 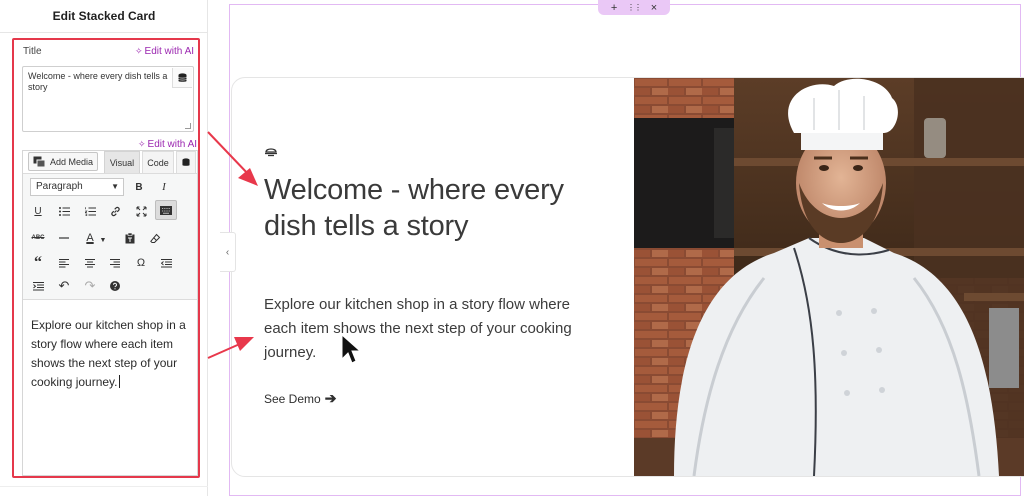 I want to click on paste-text-button, so click(x=130, y=238).